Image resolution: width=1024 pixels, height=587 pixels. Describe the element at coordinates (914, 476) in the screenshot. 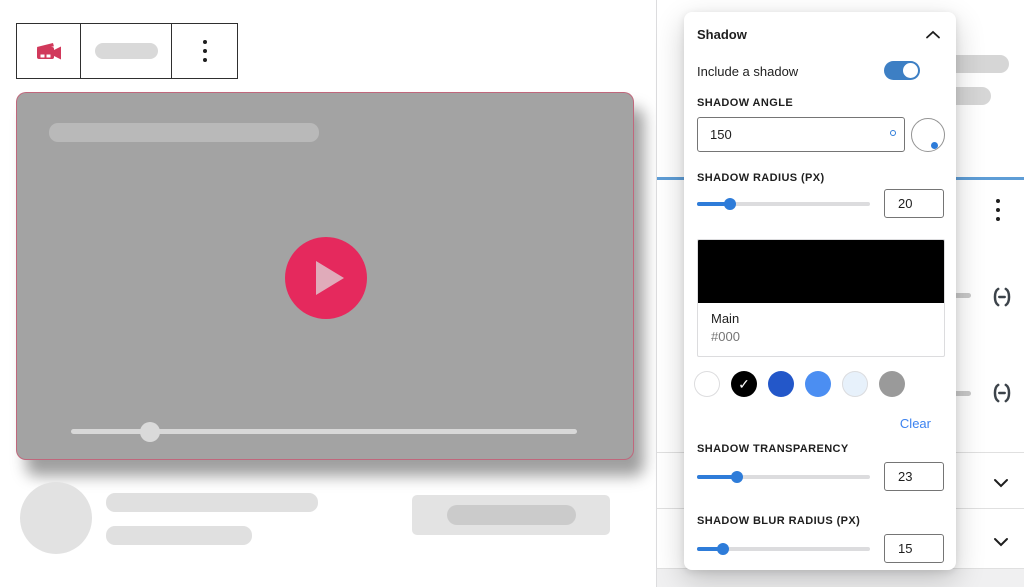

I see `shadow-transparency-input` at that location.